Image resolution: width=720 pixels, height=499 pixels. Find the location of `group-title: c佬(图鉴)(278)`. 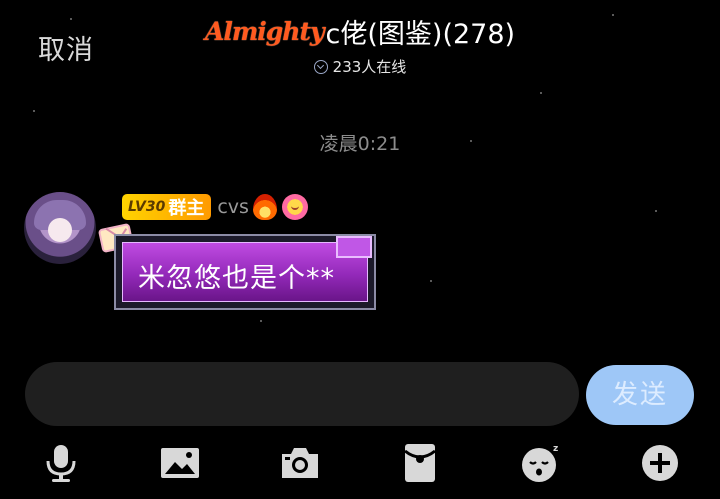

group-title: c佬(图鉴)(278) is located at coordinates (421, 31).